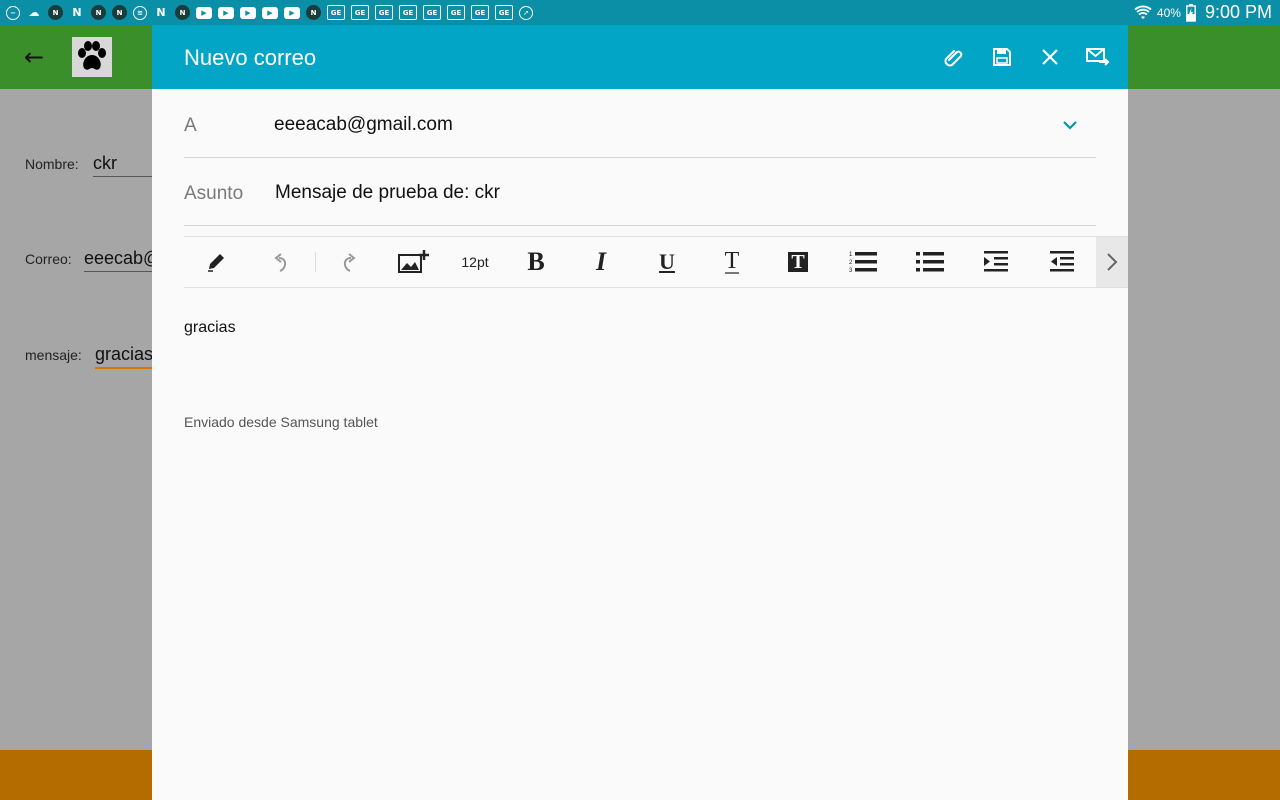  I want to click on discard-button, so click(1050, 57).